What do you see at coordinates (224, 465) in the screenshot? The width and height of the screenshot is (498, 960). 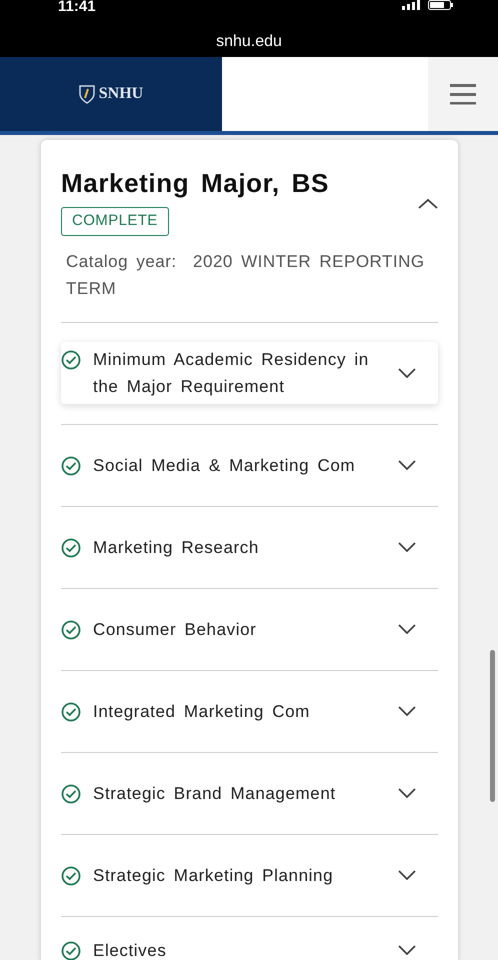 I see `requirement-label: Social Media & Marketing Com` at bounding box center [224, 465].